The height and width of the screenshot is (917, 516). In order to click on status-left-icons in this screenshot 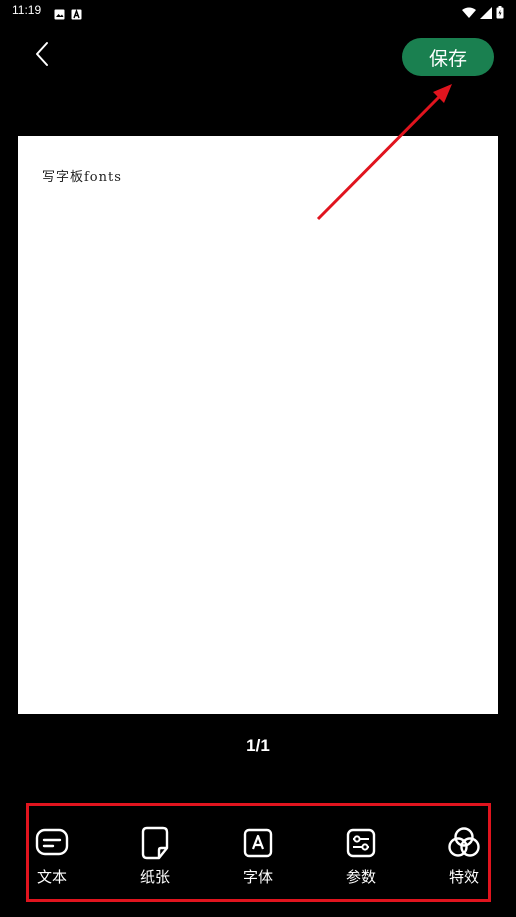, I will do `click(68, 14)`.